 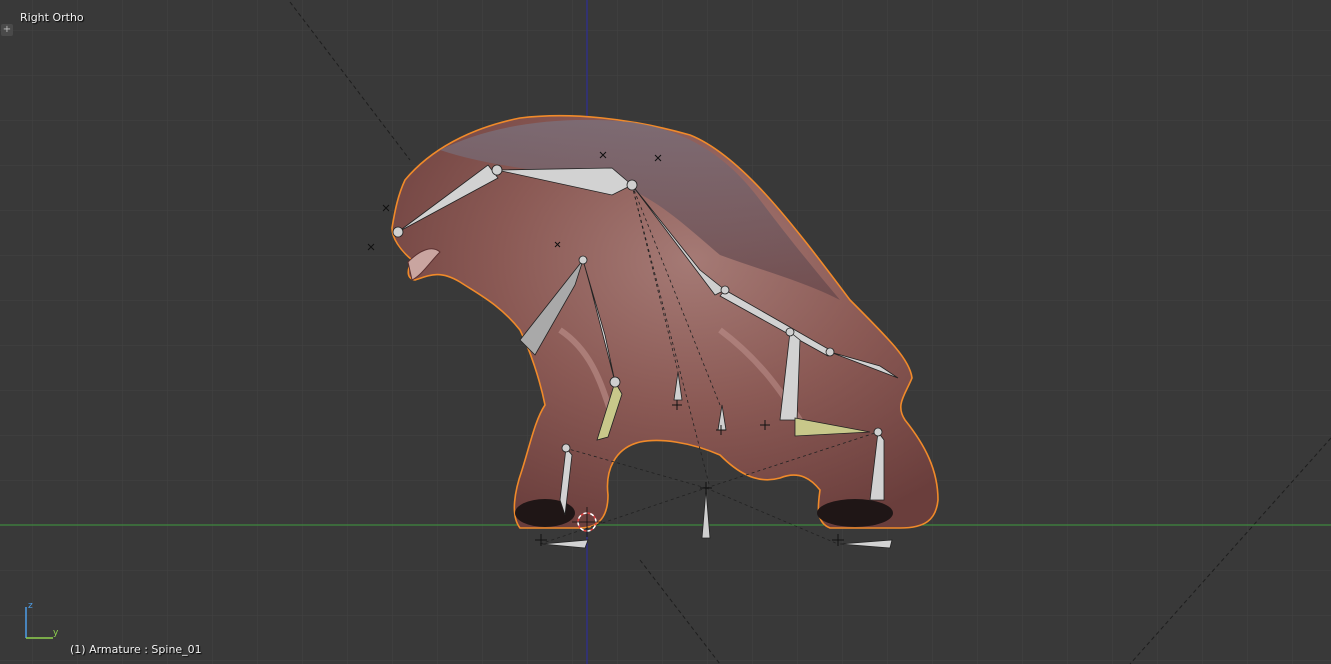 I want to click on rear-foot, so click(x=855, y=513).